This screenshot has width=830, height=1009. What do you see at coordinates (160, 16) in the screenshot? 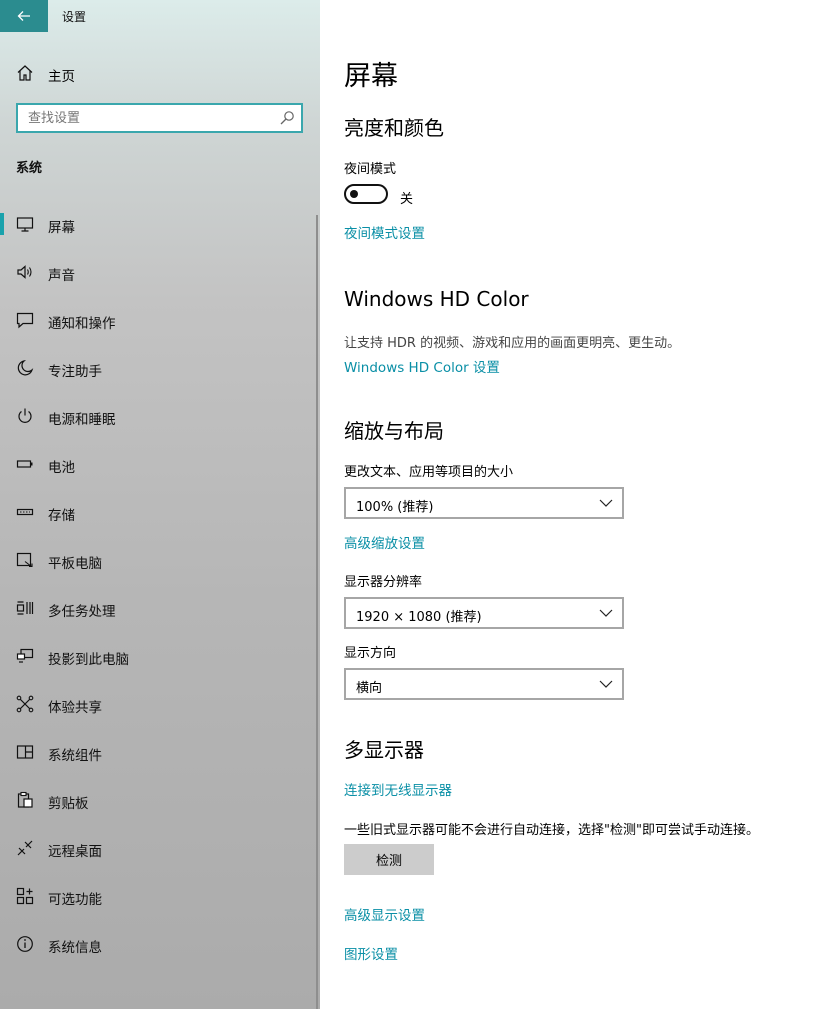
I see `title-bar: 设置` at bounding box center [160, 16].